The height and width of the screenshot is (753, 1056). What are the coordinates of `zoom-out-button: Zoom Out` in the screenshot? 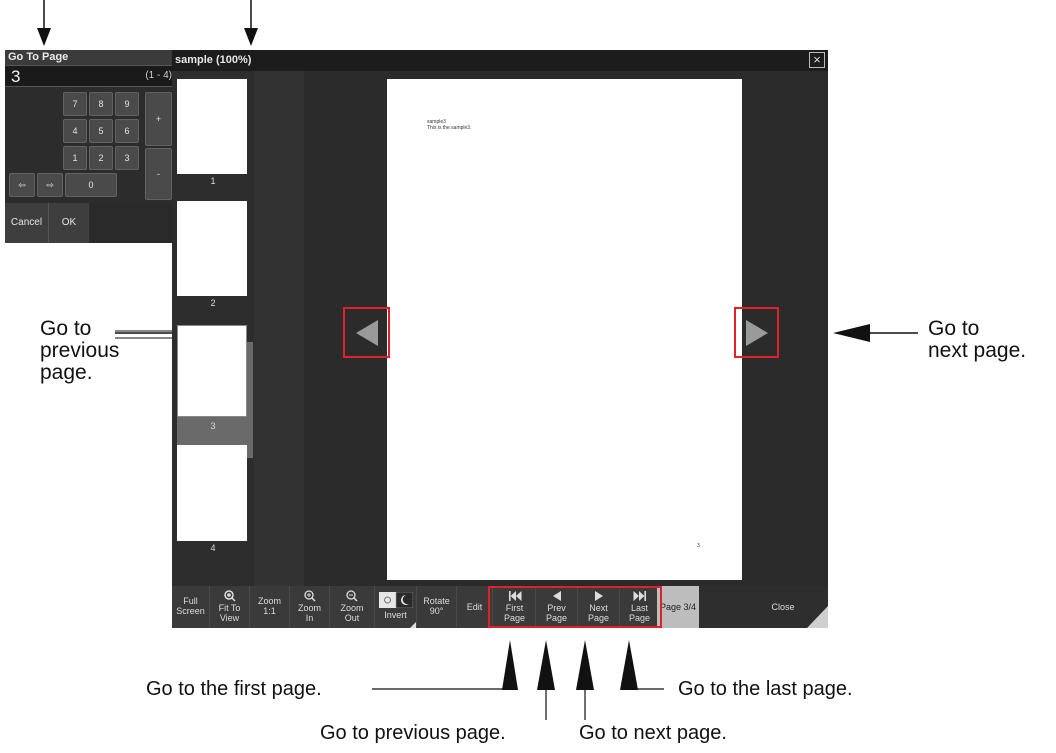 It's located at (352, 607).